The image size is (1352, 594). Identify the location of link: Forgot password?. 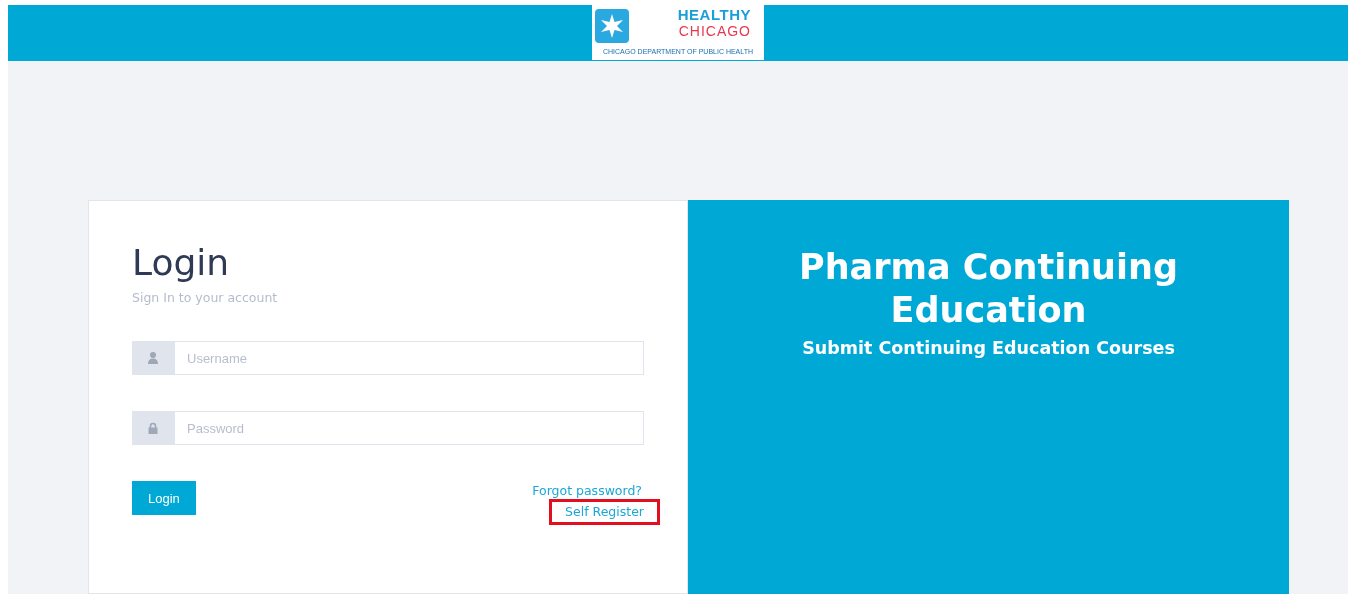
(587, 491).